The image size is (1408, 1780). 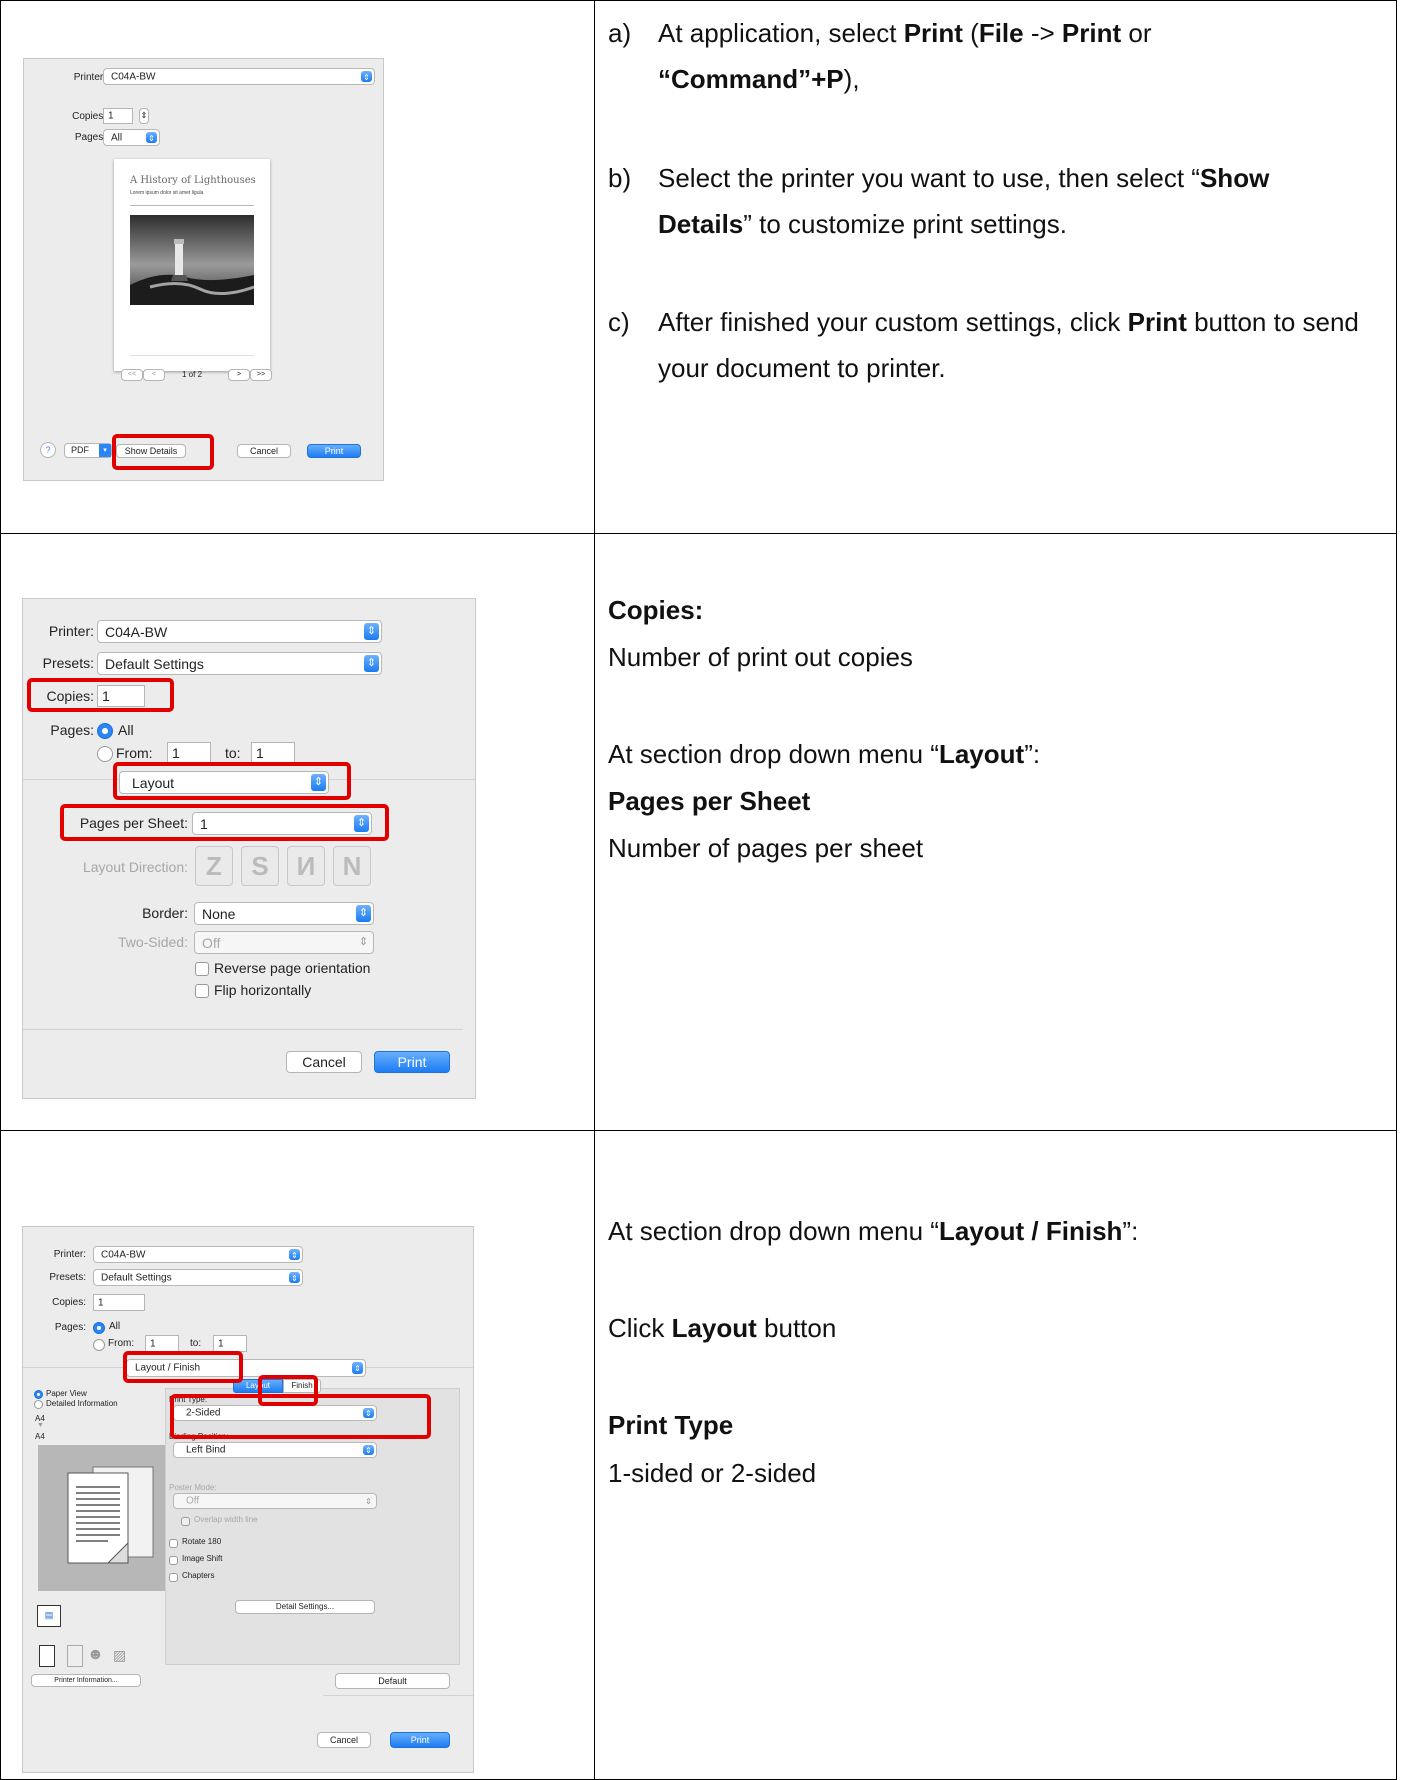 I want to click on printer-label: Printer:, so click(x=71, y=631).